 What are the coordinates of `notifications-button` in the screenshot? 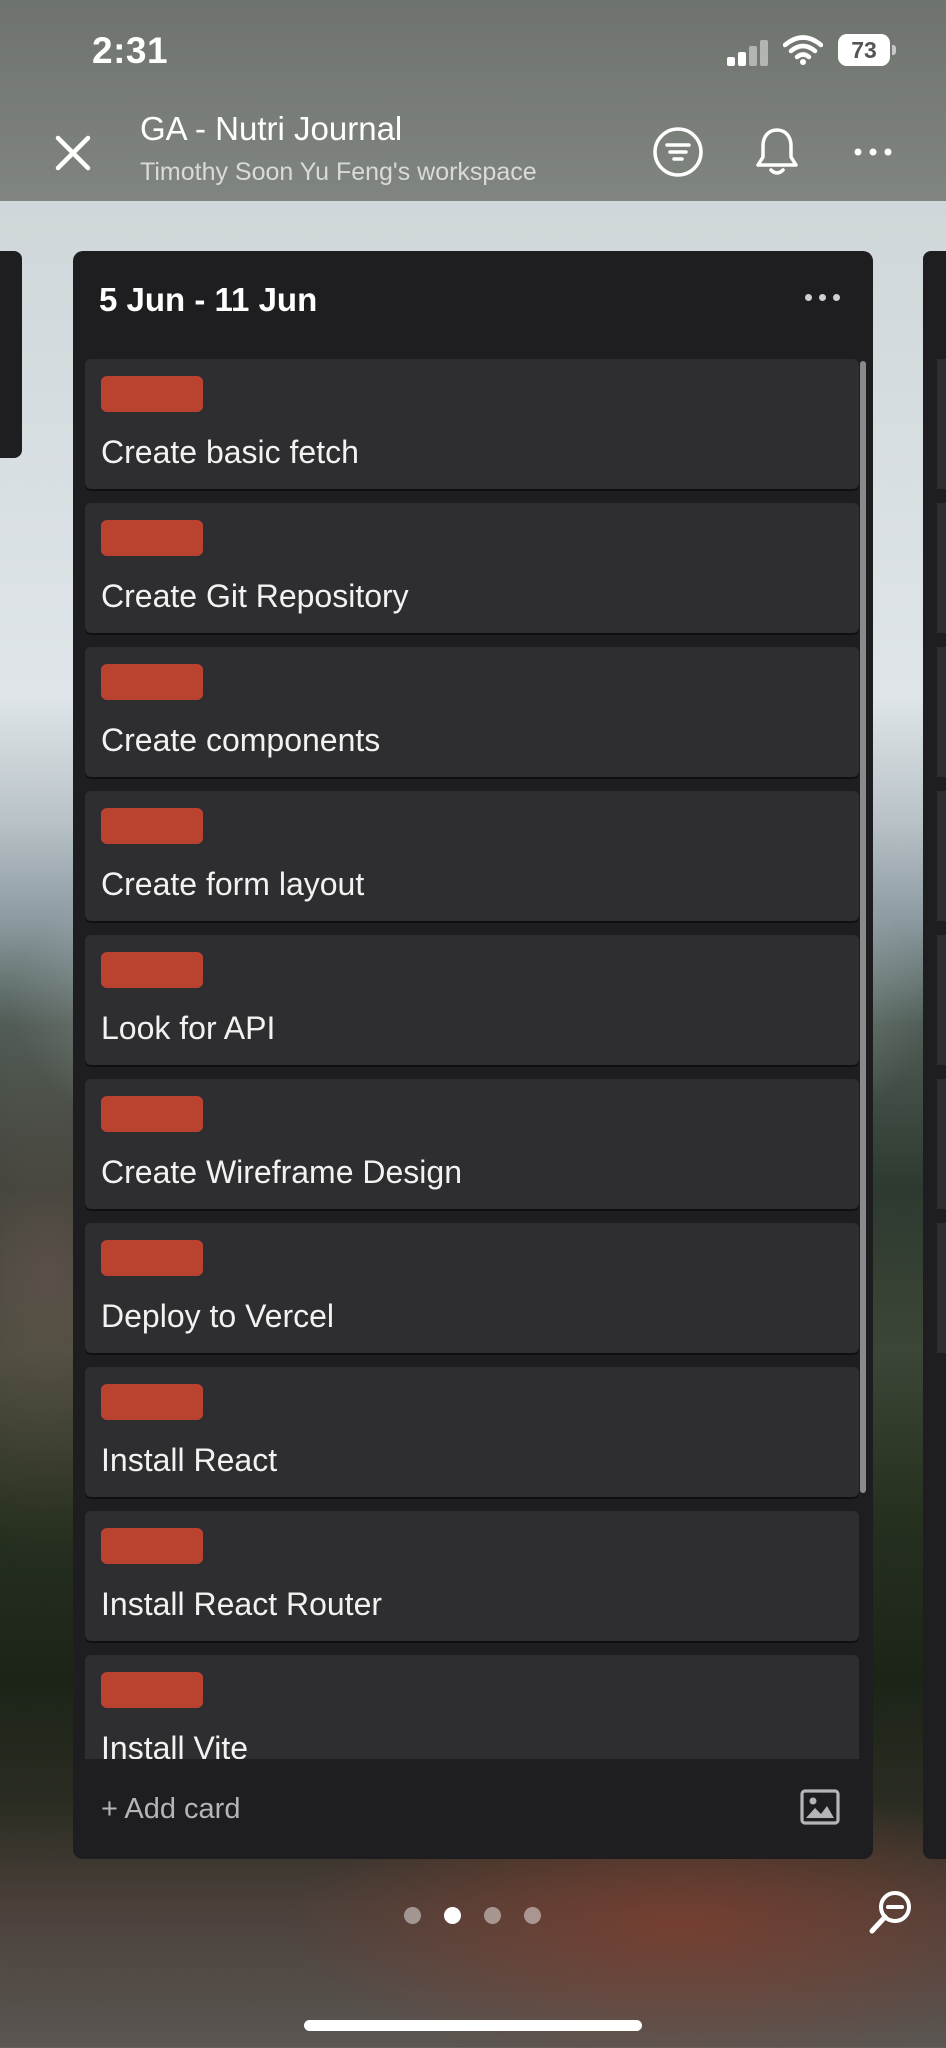 It's located at (777, 152).